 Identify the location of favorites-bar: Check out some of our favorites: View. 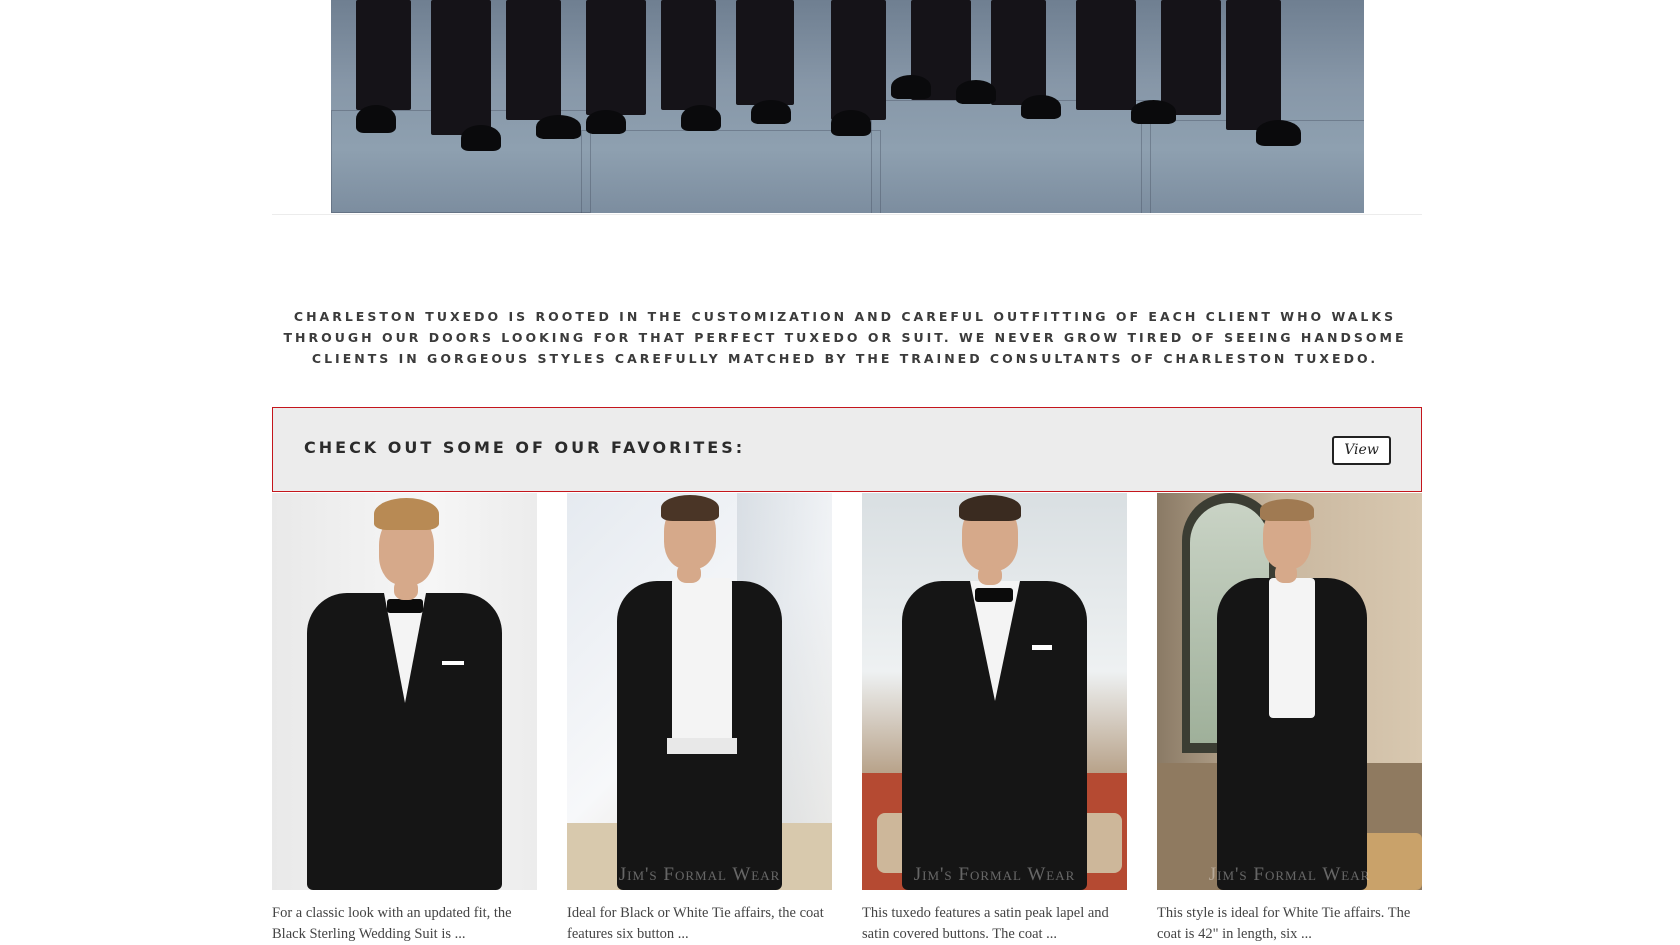
(847, 449).